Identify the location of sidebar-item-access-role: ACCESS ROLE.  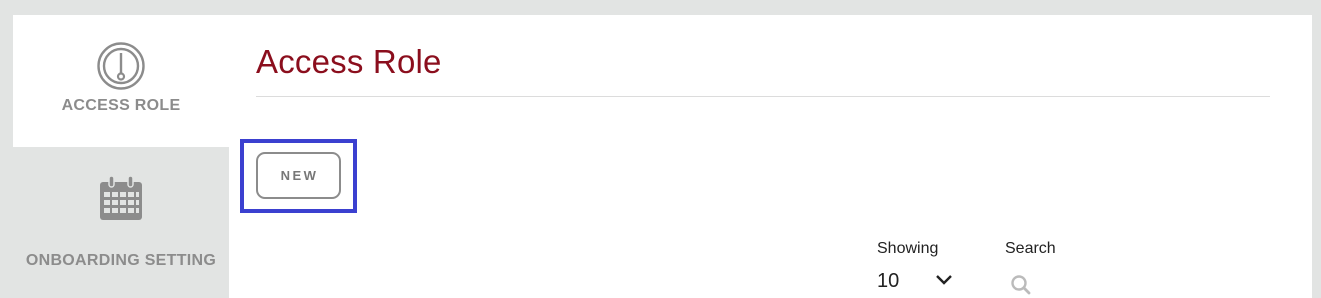
(121, 81).